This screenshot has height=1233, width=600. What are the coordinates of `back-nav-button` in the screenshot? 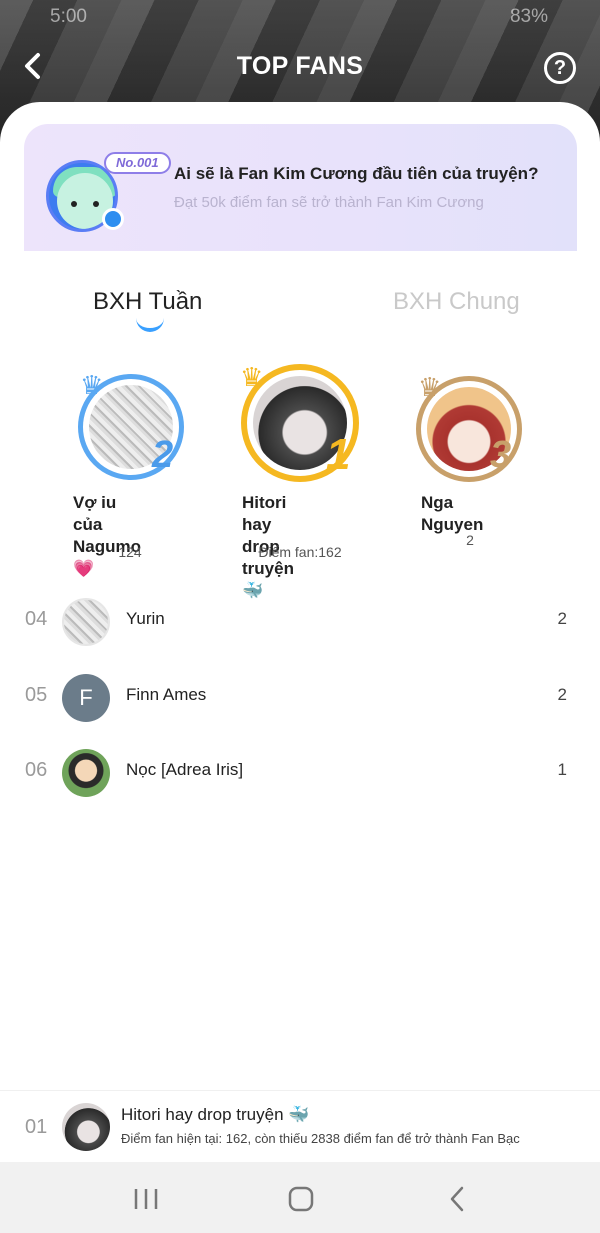 It's located at (458, 1199).